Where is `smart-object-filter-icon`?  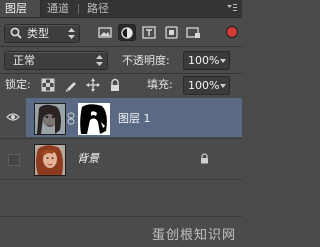 smart-object-filter-icon is located at coordinates (193, 32).